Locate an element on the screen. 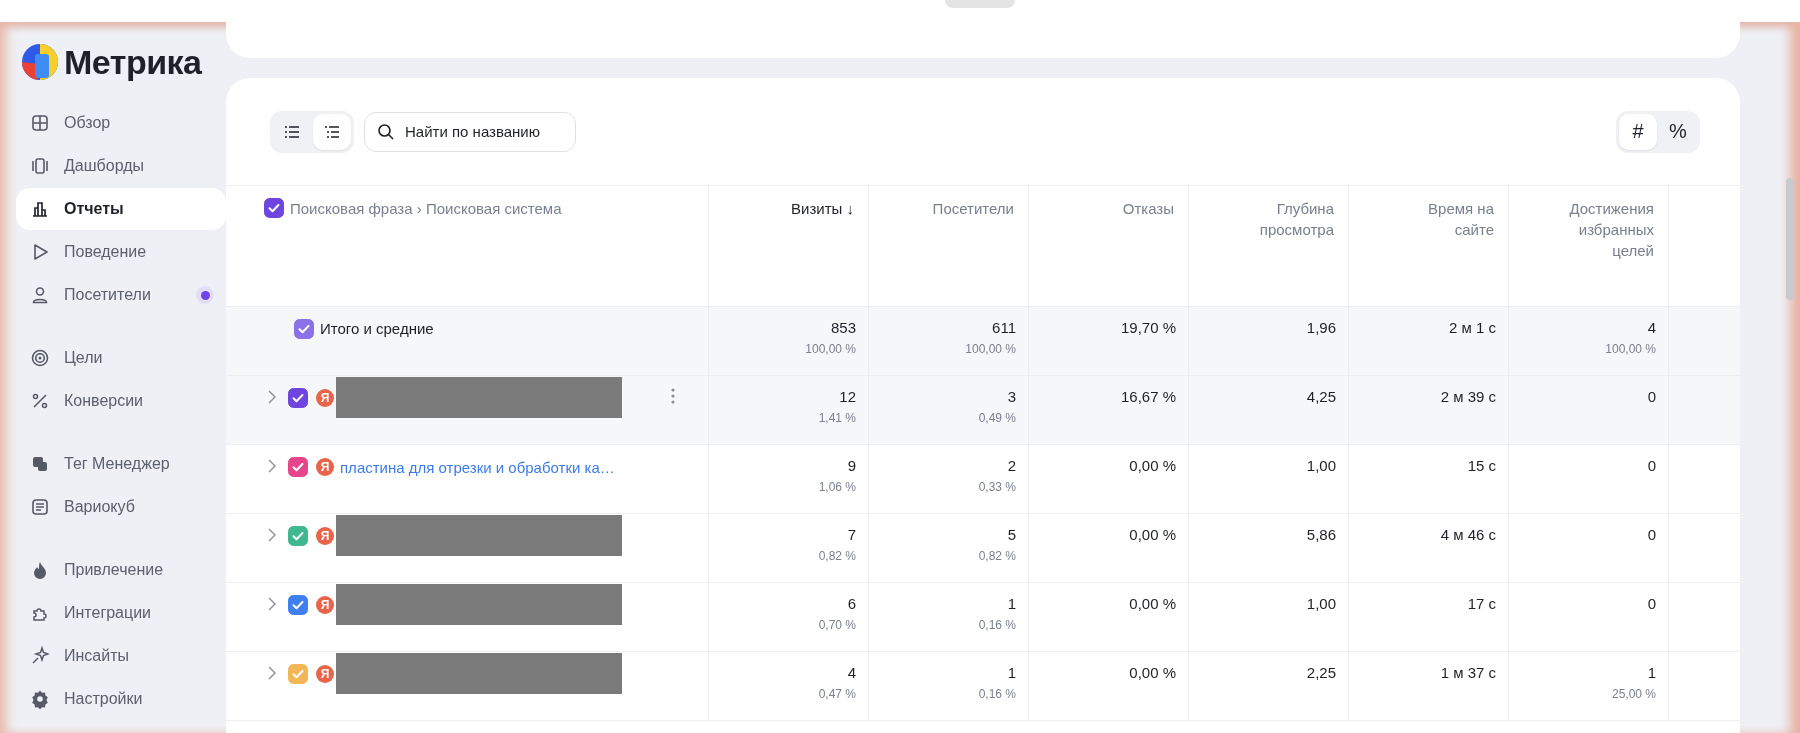 The height and width of the screenshot is (733, 1800). nav-item: Инсайты is located at coordinates (121, 656).